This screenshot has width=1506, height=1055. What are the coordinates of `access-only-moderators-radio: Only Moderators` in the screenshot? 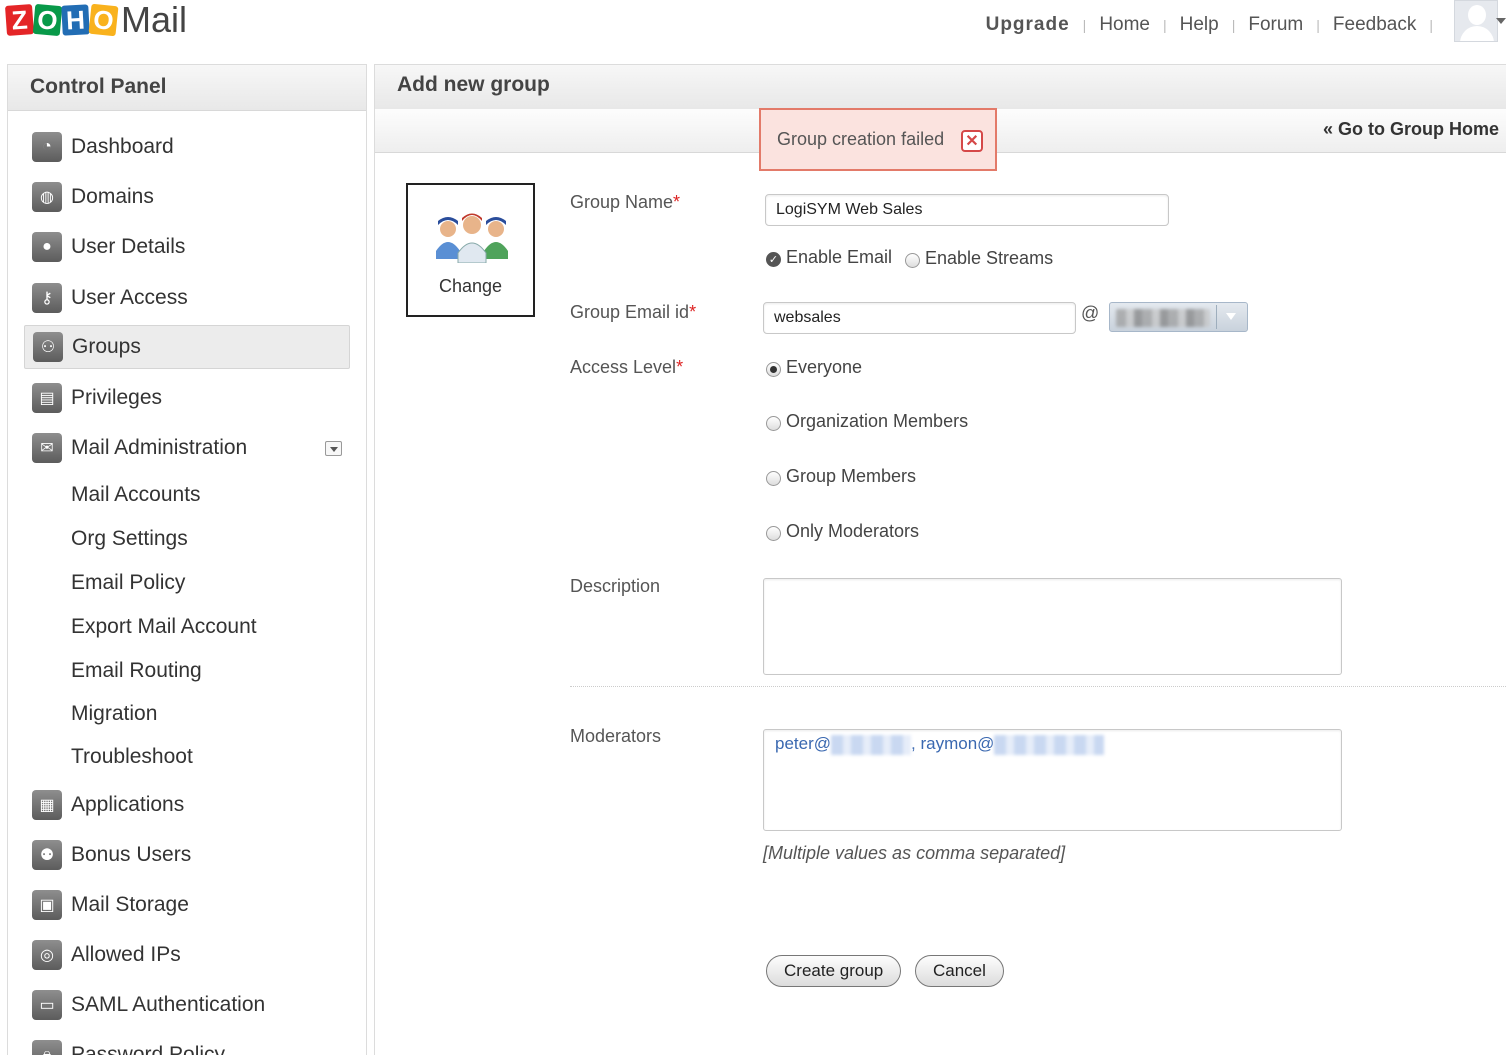 It's located at (842, 531).